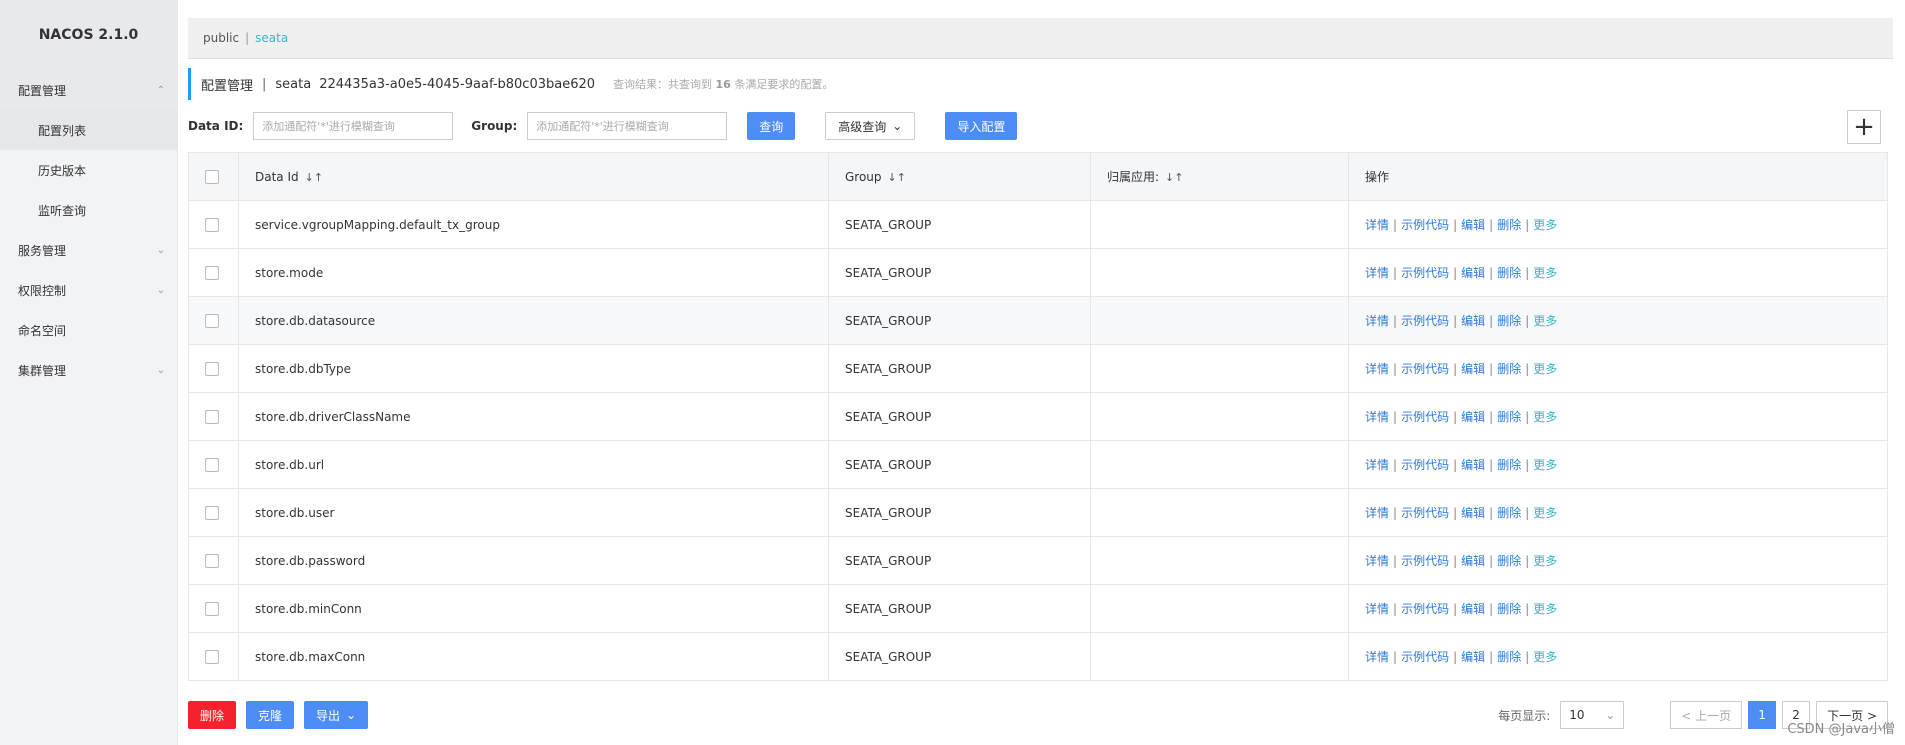  I want to click on sidebar-subitem-0-1: 历史版本, so click(88, 170).